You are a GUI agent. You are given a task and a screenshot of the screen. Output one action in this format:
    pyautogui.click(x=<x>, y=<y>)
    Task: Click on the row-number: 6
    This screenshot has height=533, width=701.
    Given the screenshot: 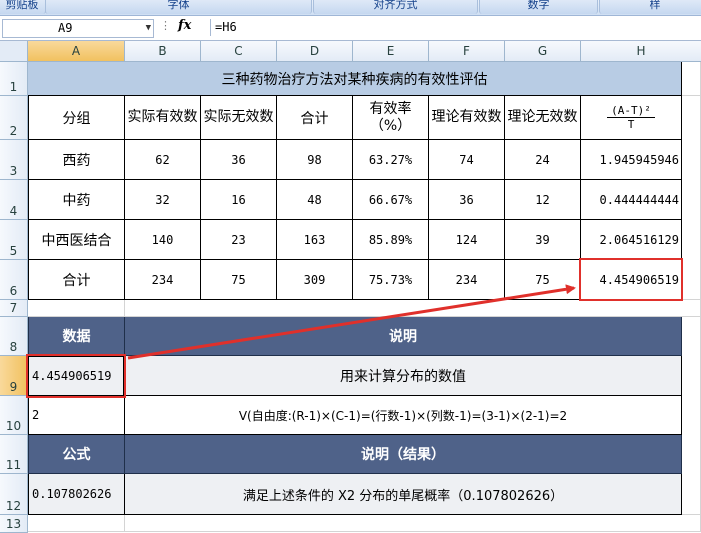 What is the action you would take?
    pyautogui.click(x=13, y=291)
    